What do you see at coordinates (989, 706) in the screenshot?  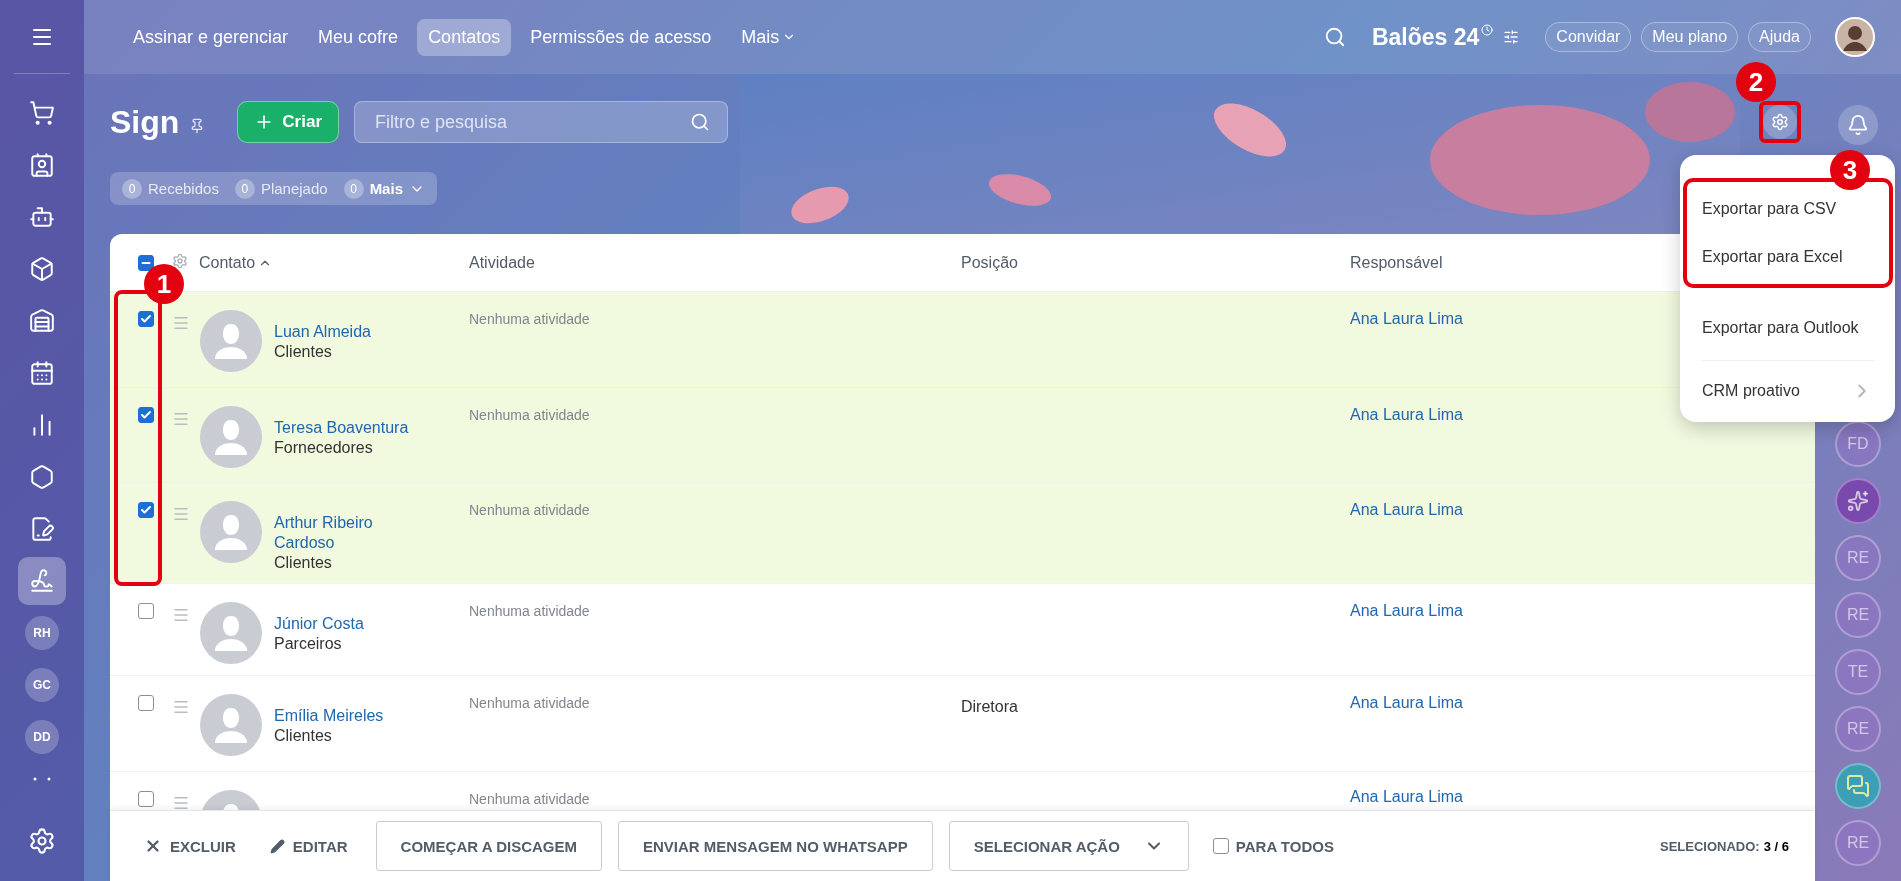 I see `position-text: Diretora` at bounding box center [989, 706].